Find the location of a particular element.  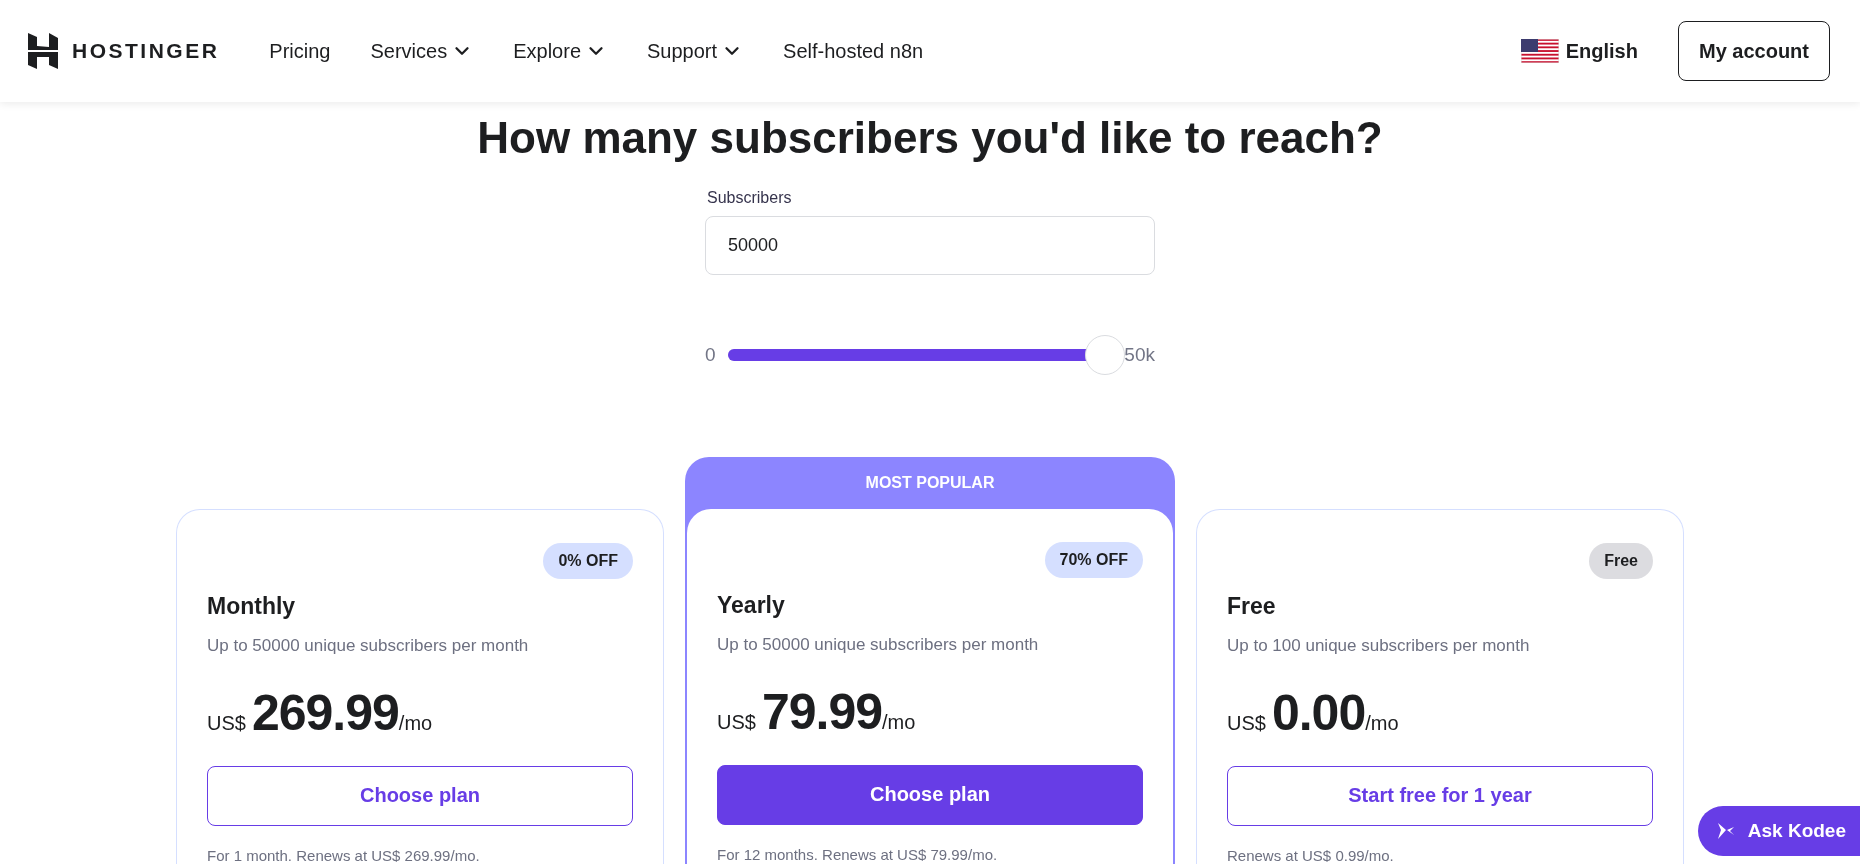

discount-badge: 70% OFF is located at coordinates (1093, 559).